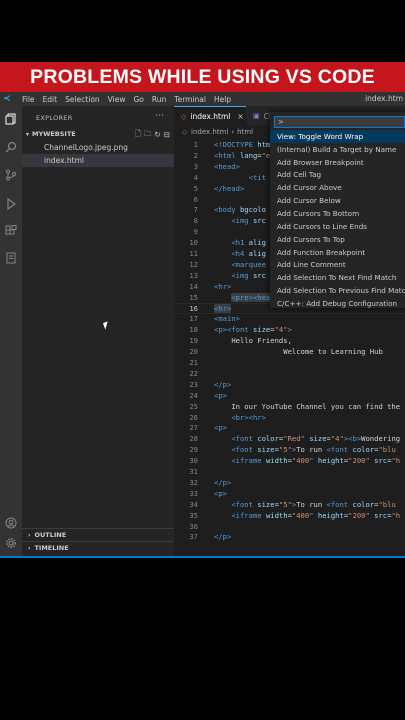 This screenshot has width=405, height=720. Describe the element at coordinates (337, 239) in the screenshot. I see `command-item: Add Cursors To Top` at that location.